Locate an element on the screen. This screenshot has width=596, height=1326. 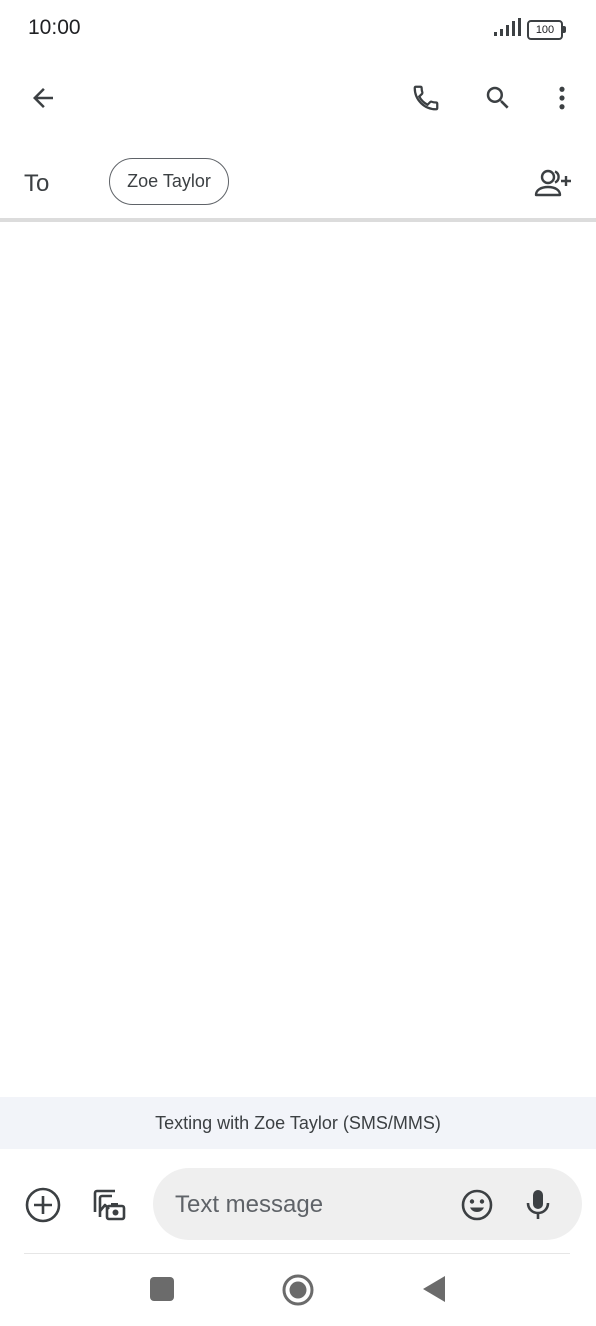
battery-level: 100 is located at coordinates (545, 29).